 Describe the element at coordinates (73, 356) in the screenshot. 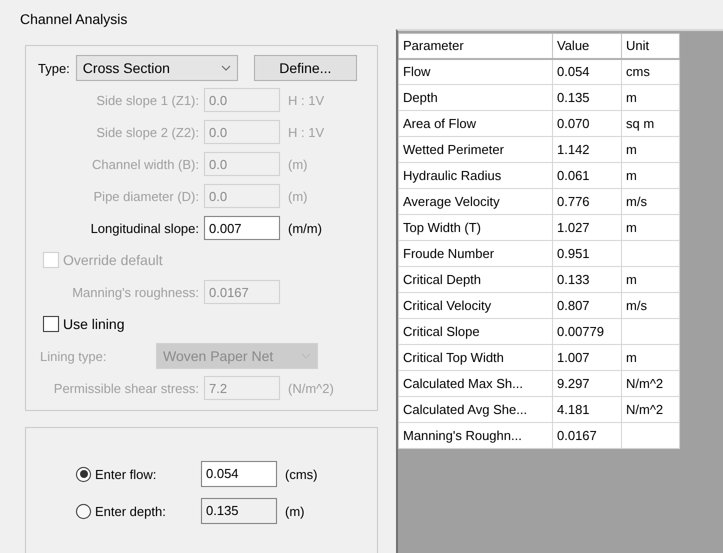

I see `field-label: Lining type:` at that location.